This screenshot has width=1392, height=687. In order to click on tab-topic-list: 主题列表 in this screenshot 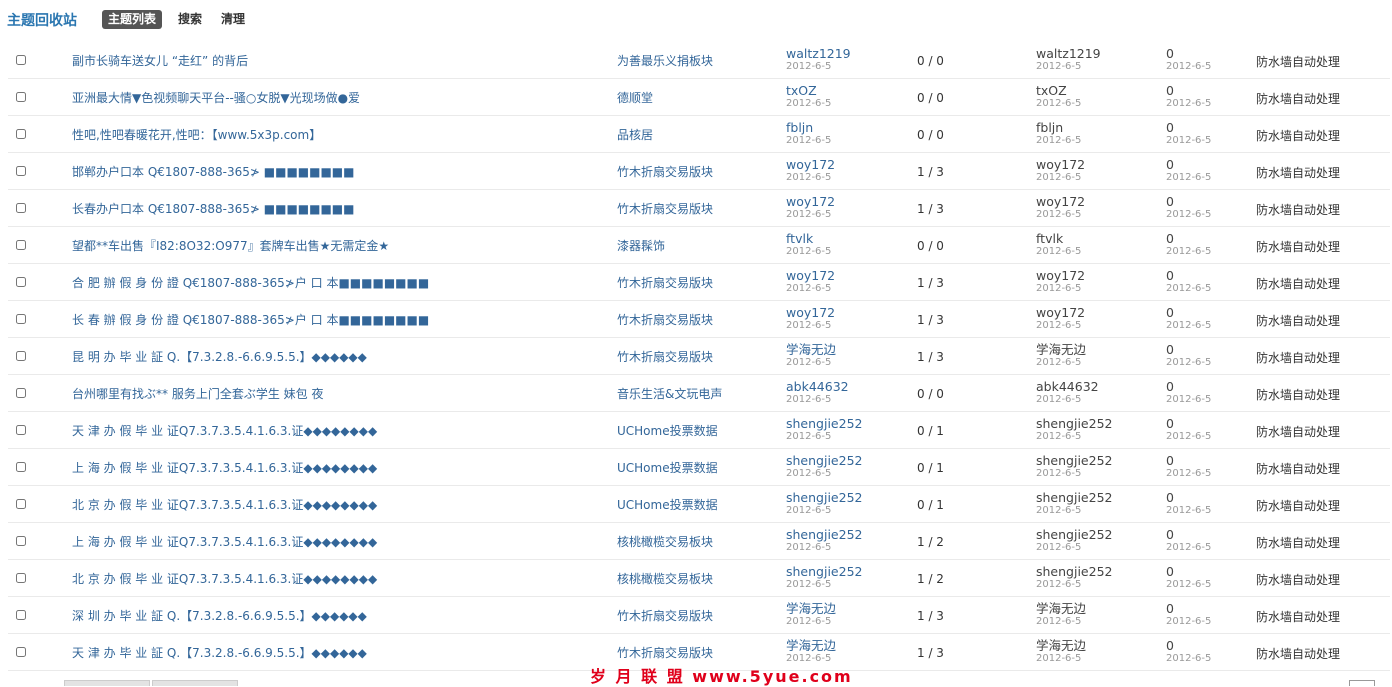, I will do `click(132, 19)`.